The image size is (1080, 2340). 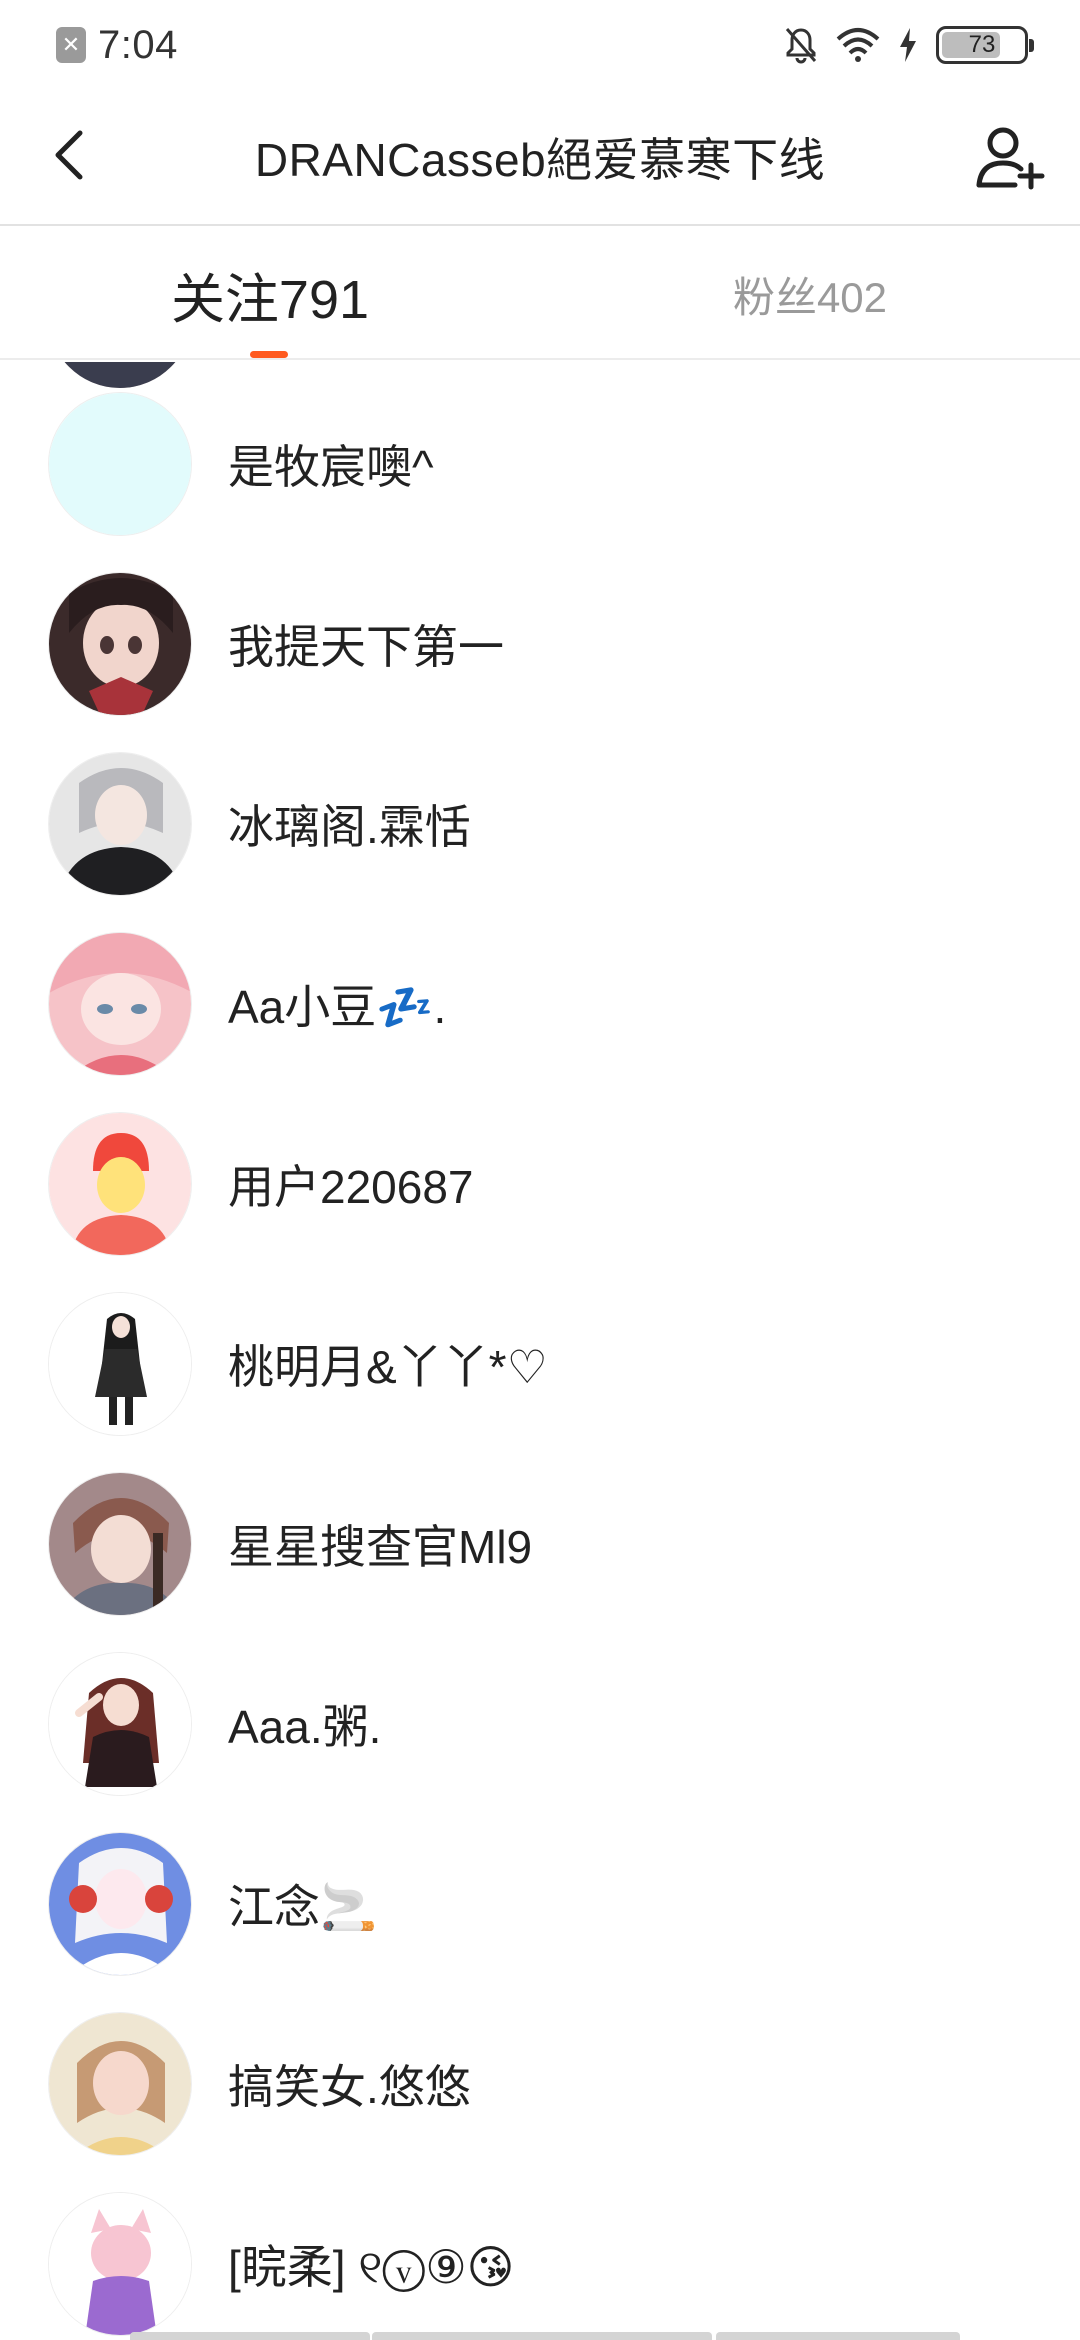 I want to click on chevron-left-icon, so click(x=69, y=155).